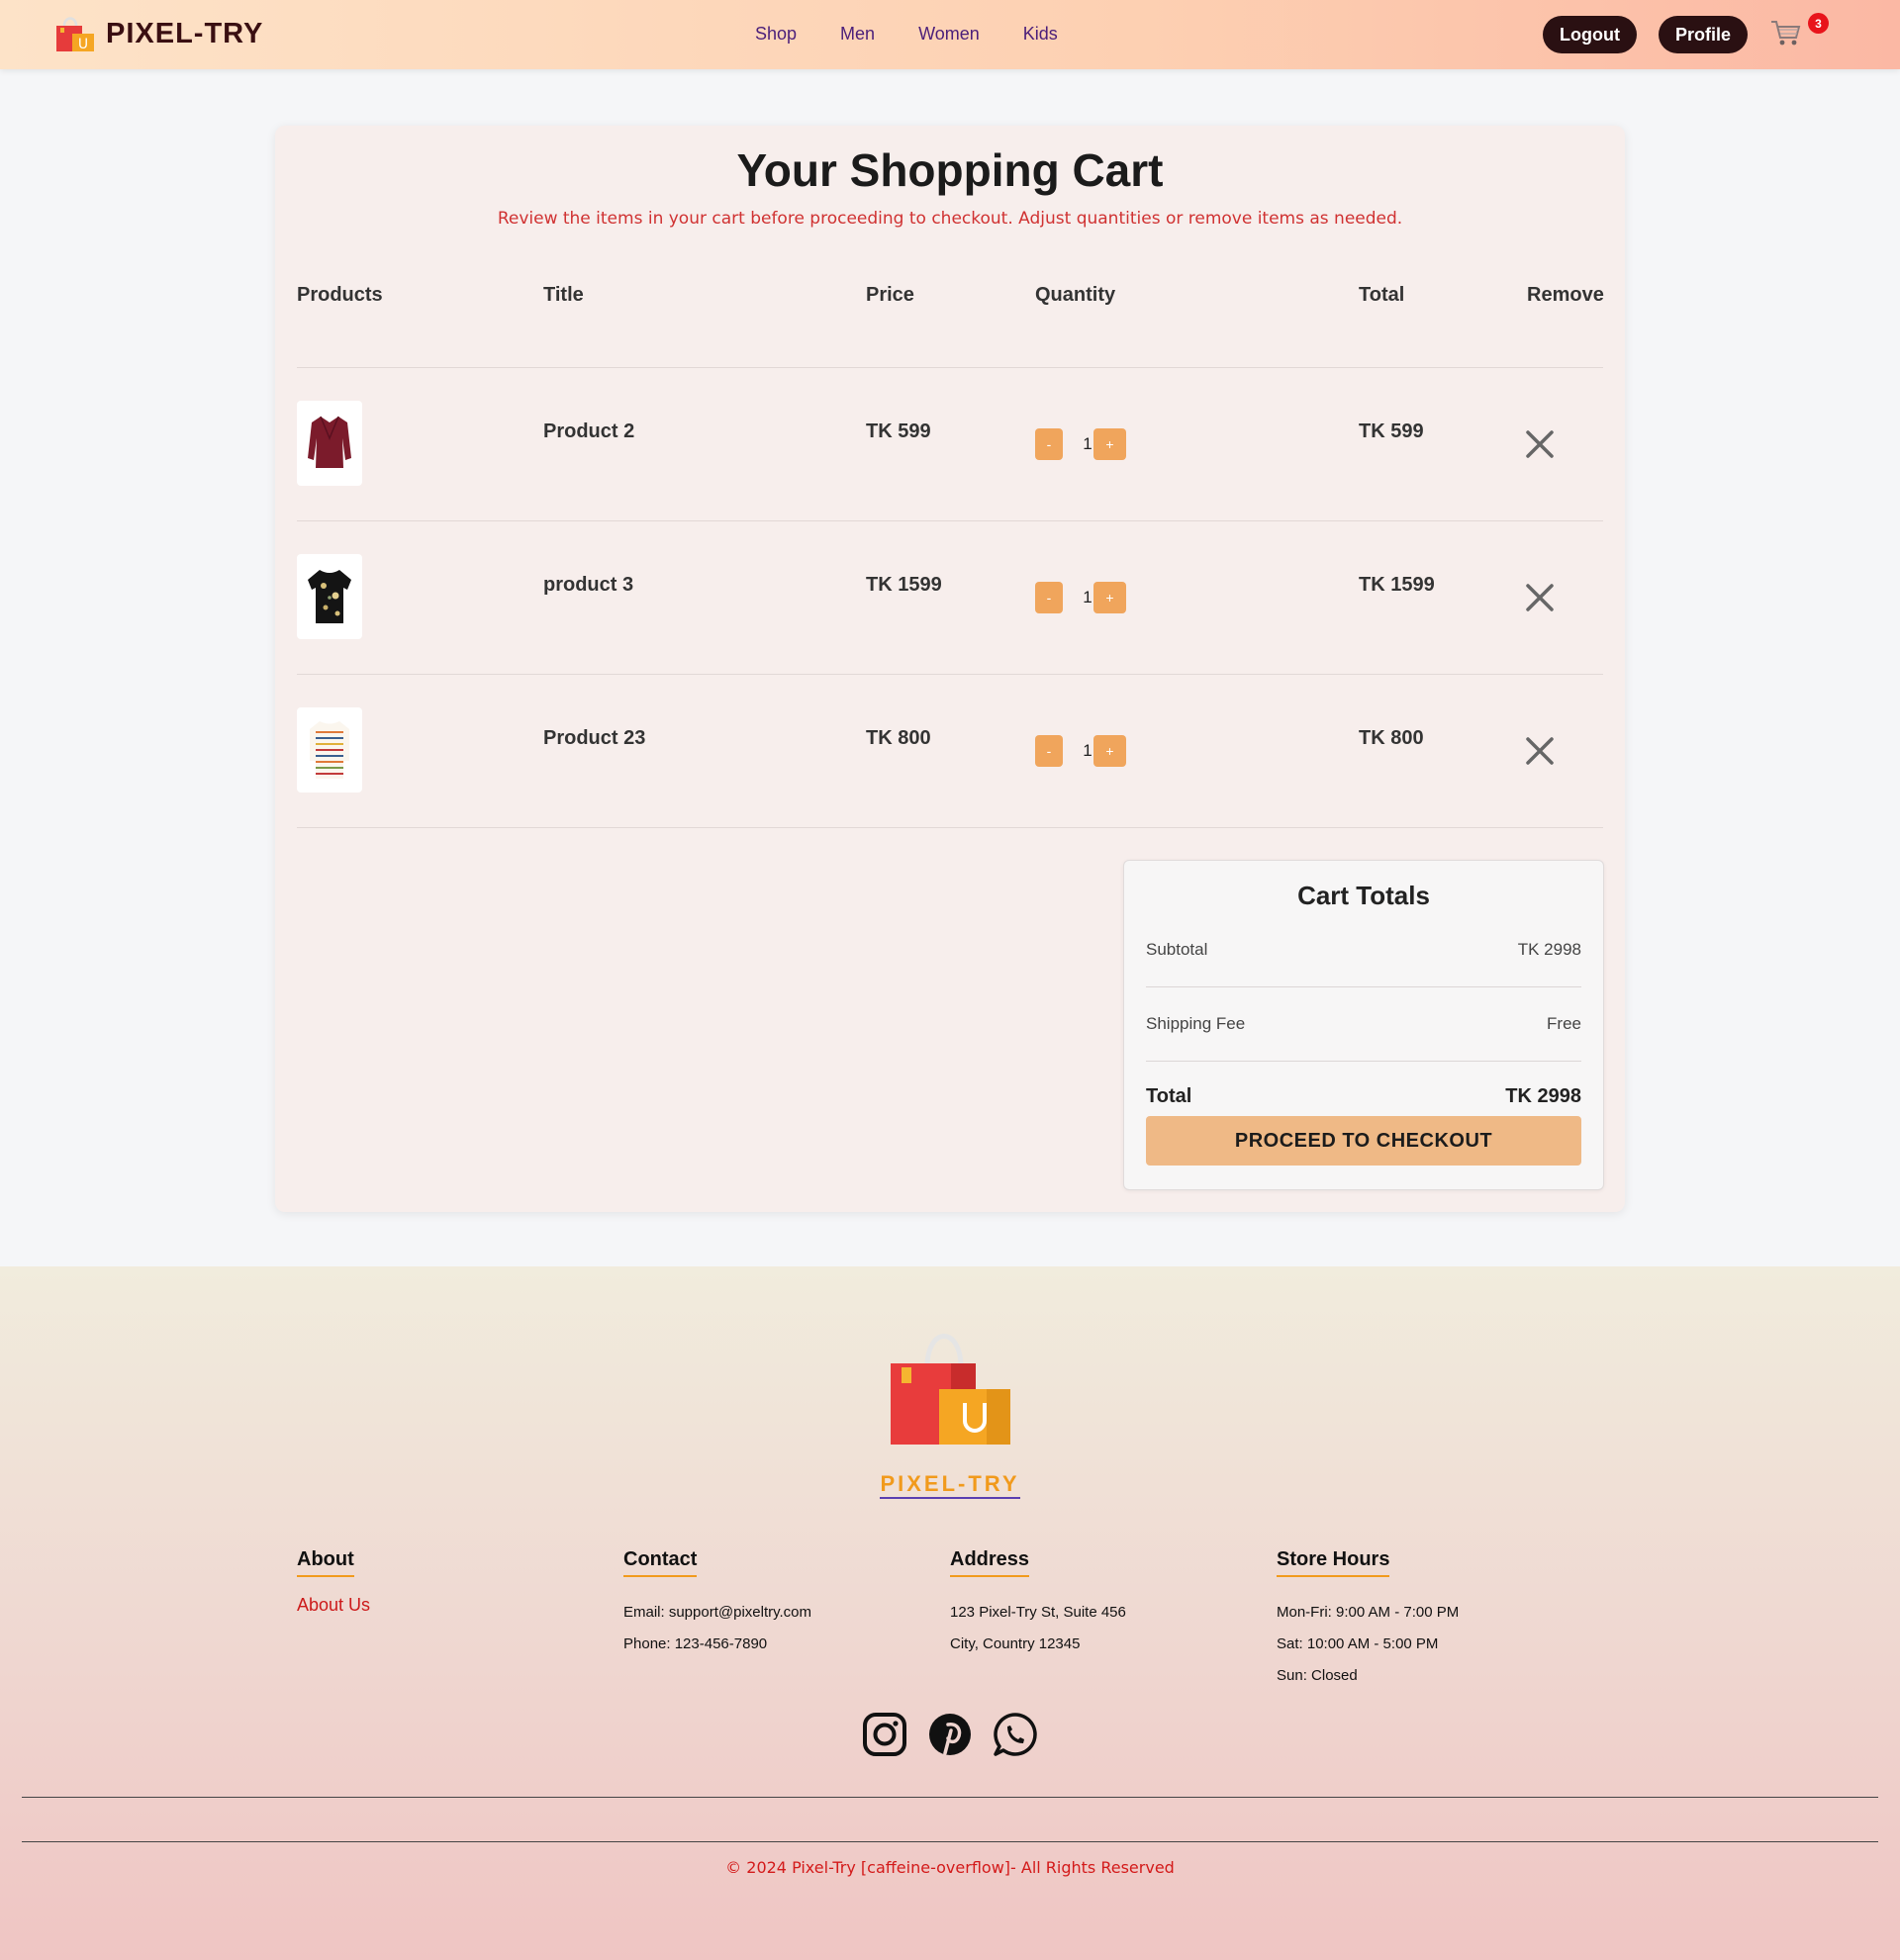  I want to click on nav-kids: Kids, so click(1040, 34).